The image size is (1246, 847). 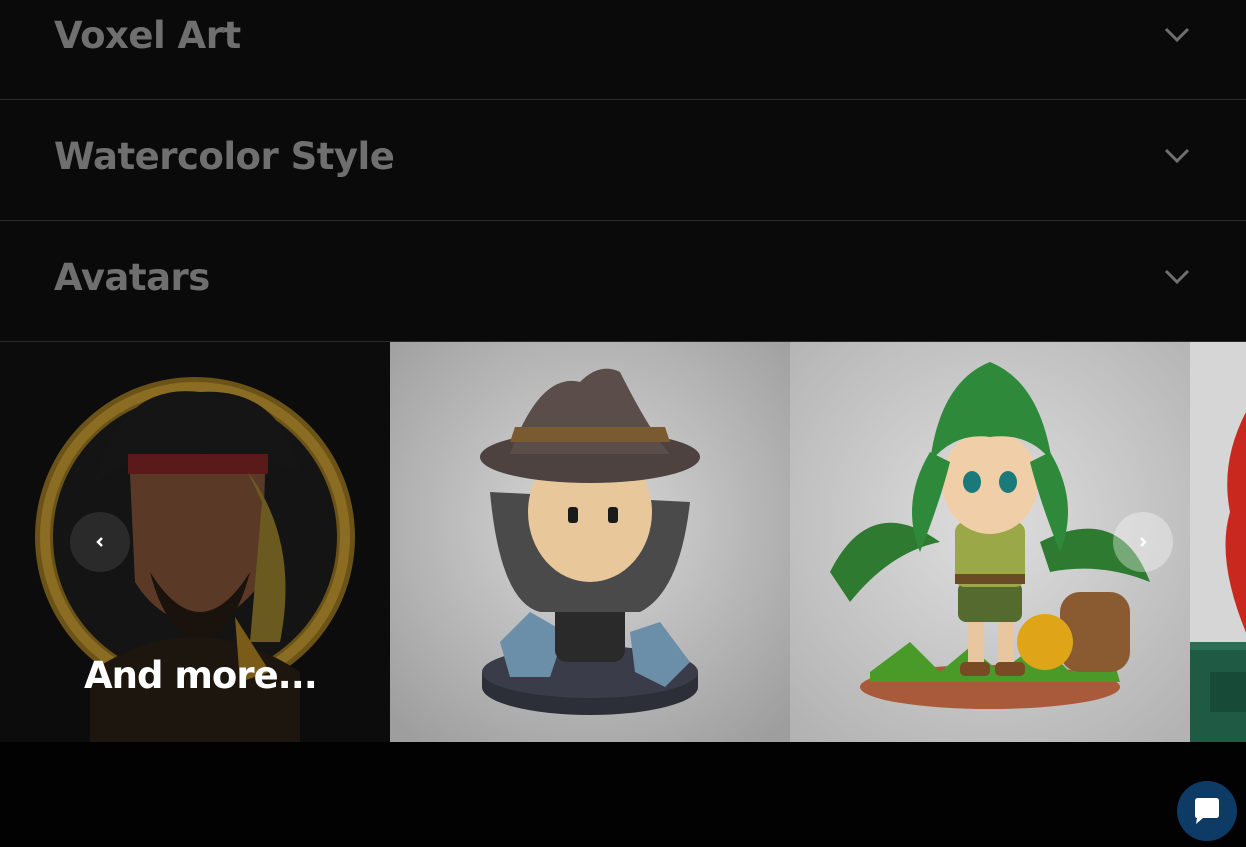 I want to click on chevron-left-icon, so click(x=99, y=542).